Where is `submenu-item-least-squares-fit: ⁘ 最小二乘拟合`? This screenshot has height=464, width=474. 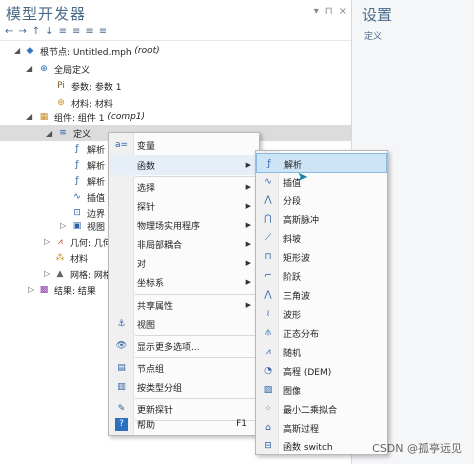
submenu-item-least-squares-fit: ⁘ 最小二乘拟合 is located at coordinates (321, 409).